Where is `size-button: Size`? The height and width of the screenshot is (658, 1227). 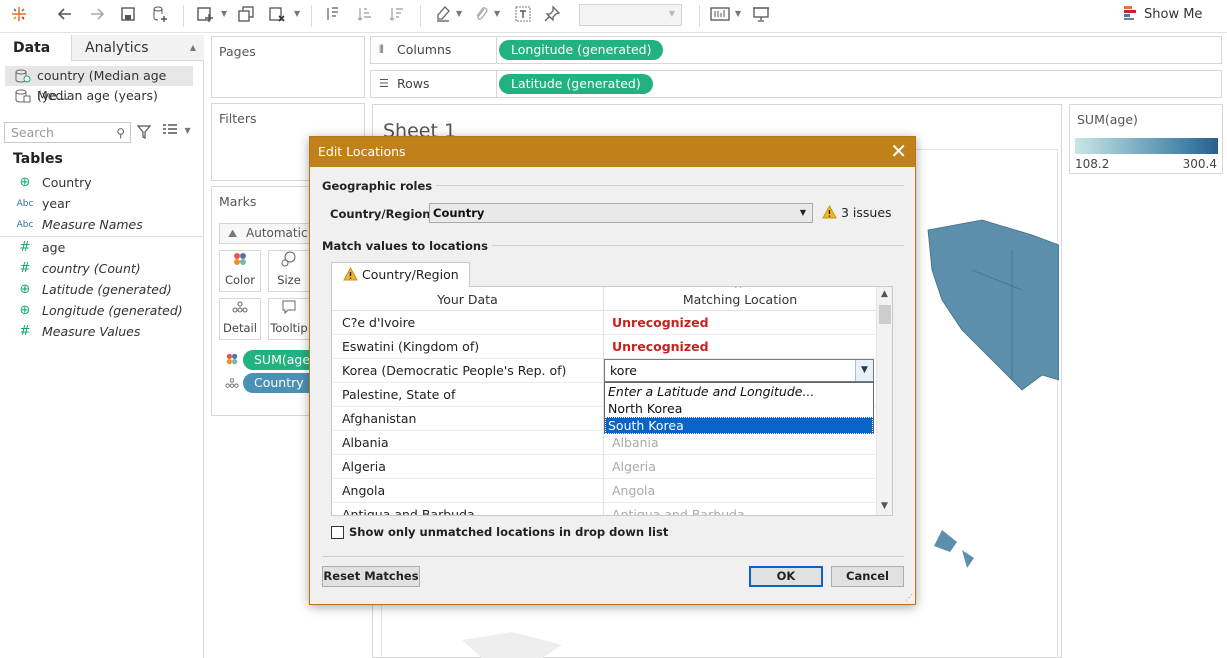
size-button: Size is located at coordinates (289, 271).